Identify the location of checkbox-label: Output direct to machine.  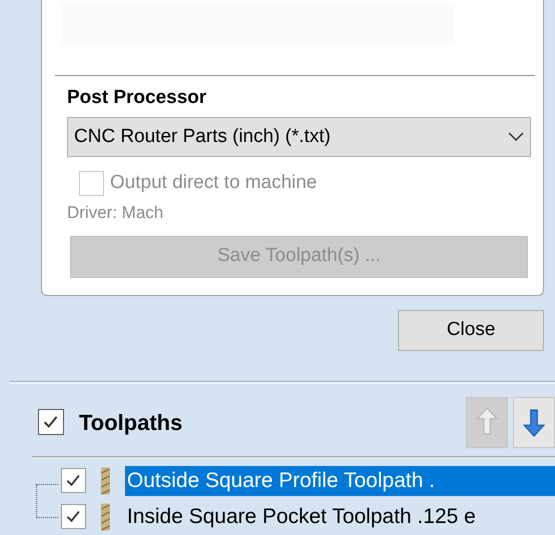
(213, 183).